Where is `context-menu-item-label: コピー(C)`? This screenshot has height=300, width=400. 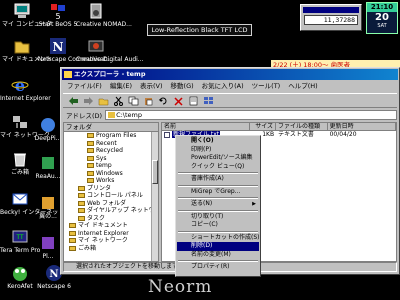 context-menu-item-label: コピー(C) is located at coordinates (204, 224).